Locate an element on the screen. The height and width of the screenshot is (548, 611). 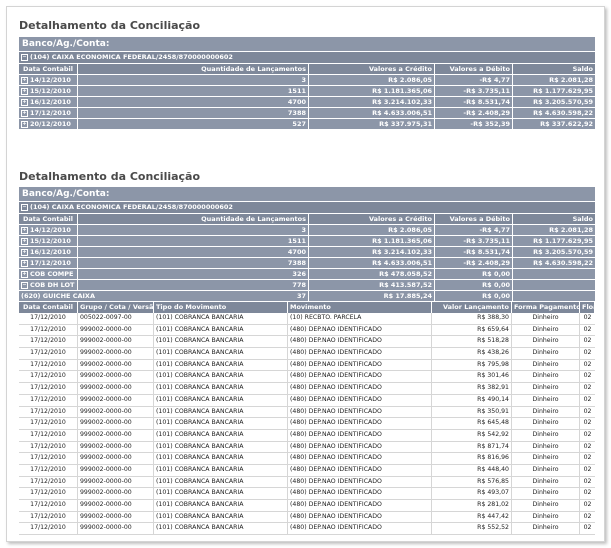
guiche-label-text: (620) GUICHE CAIXA is located at coordinates (58, 296).